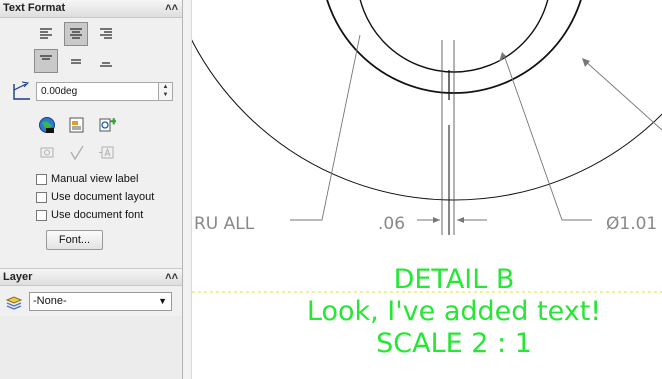 Image resolution: width=662 pixels, height=379 pixels. I want to click on use-document-font-checkbox, so click(41, 215).